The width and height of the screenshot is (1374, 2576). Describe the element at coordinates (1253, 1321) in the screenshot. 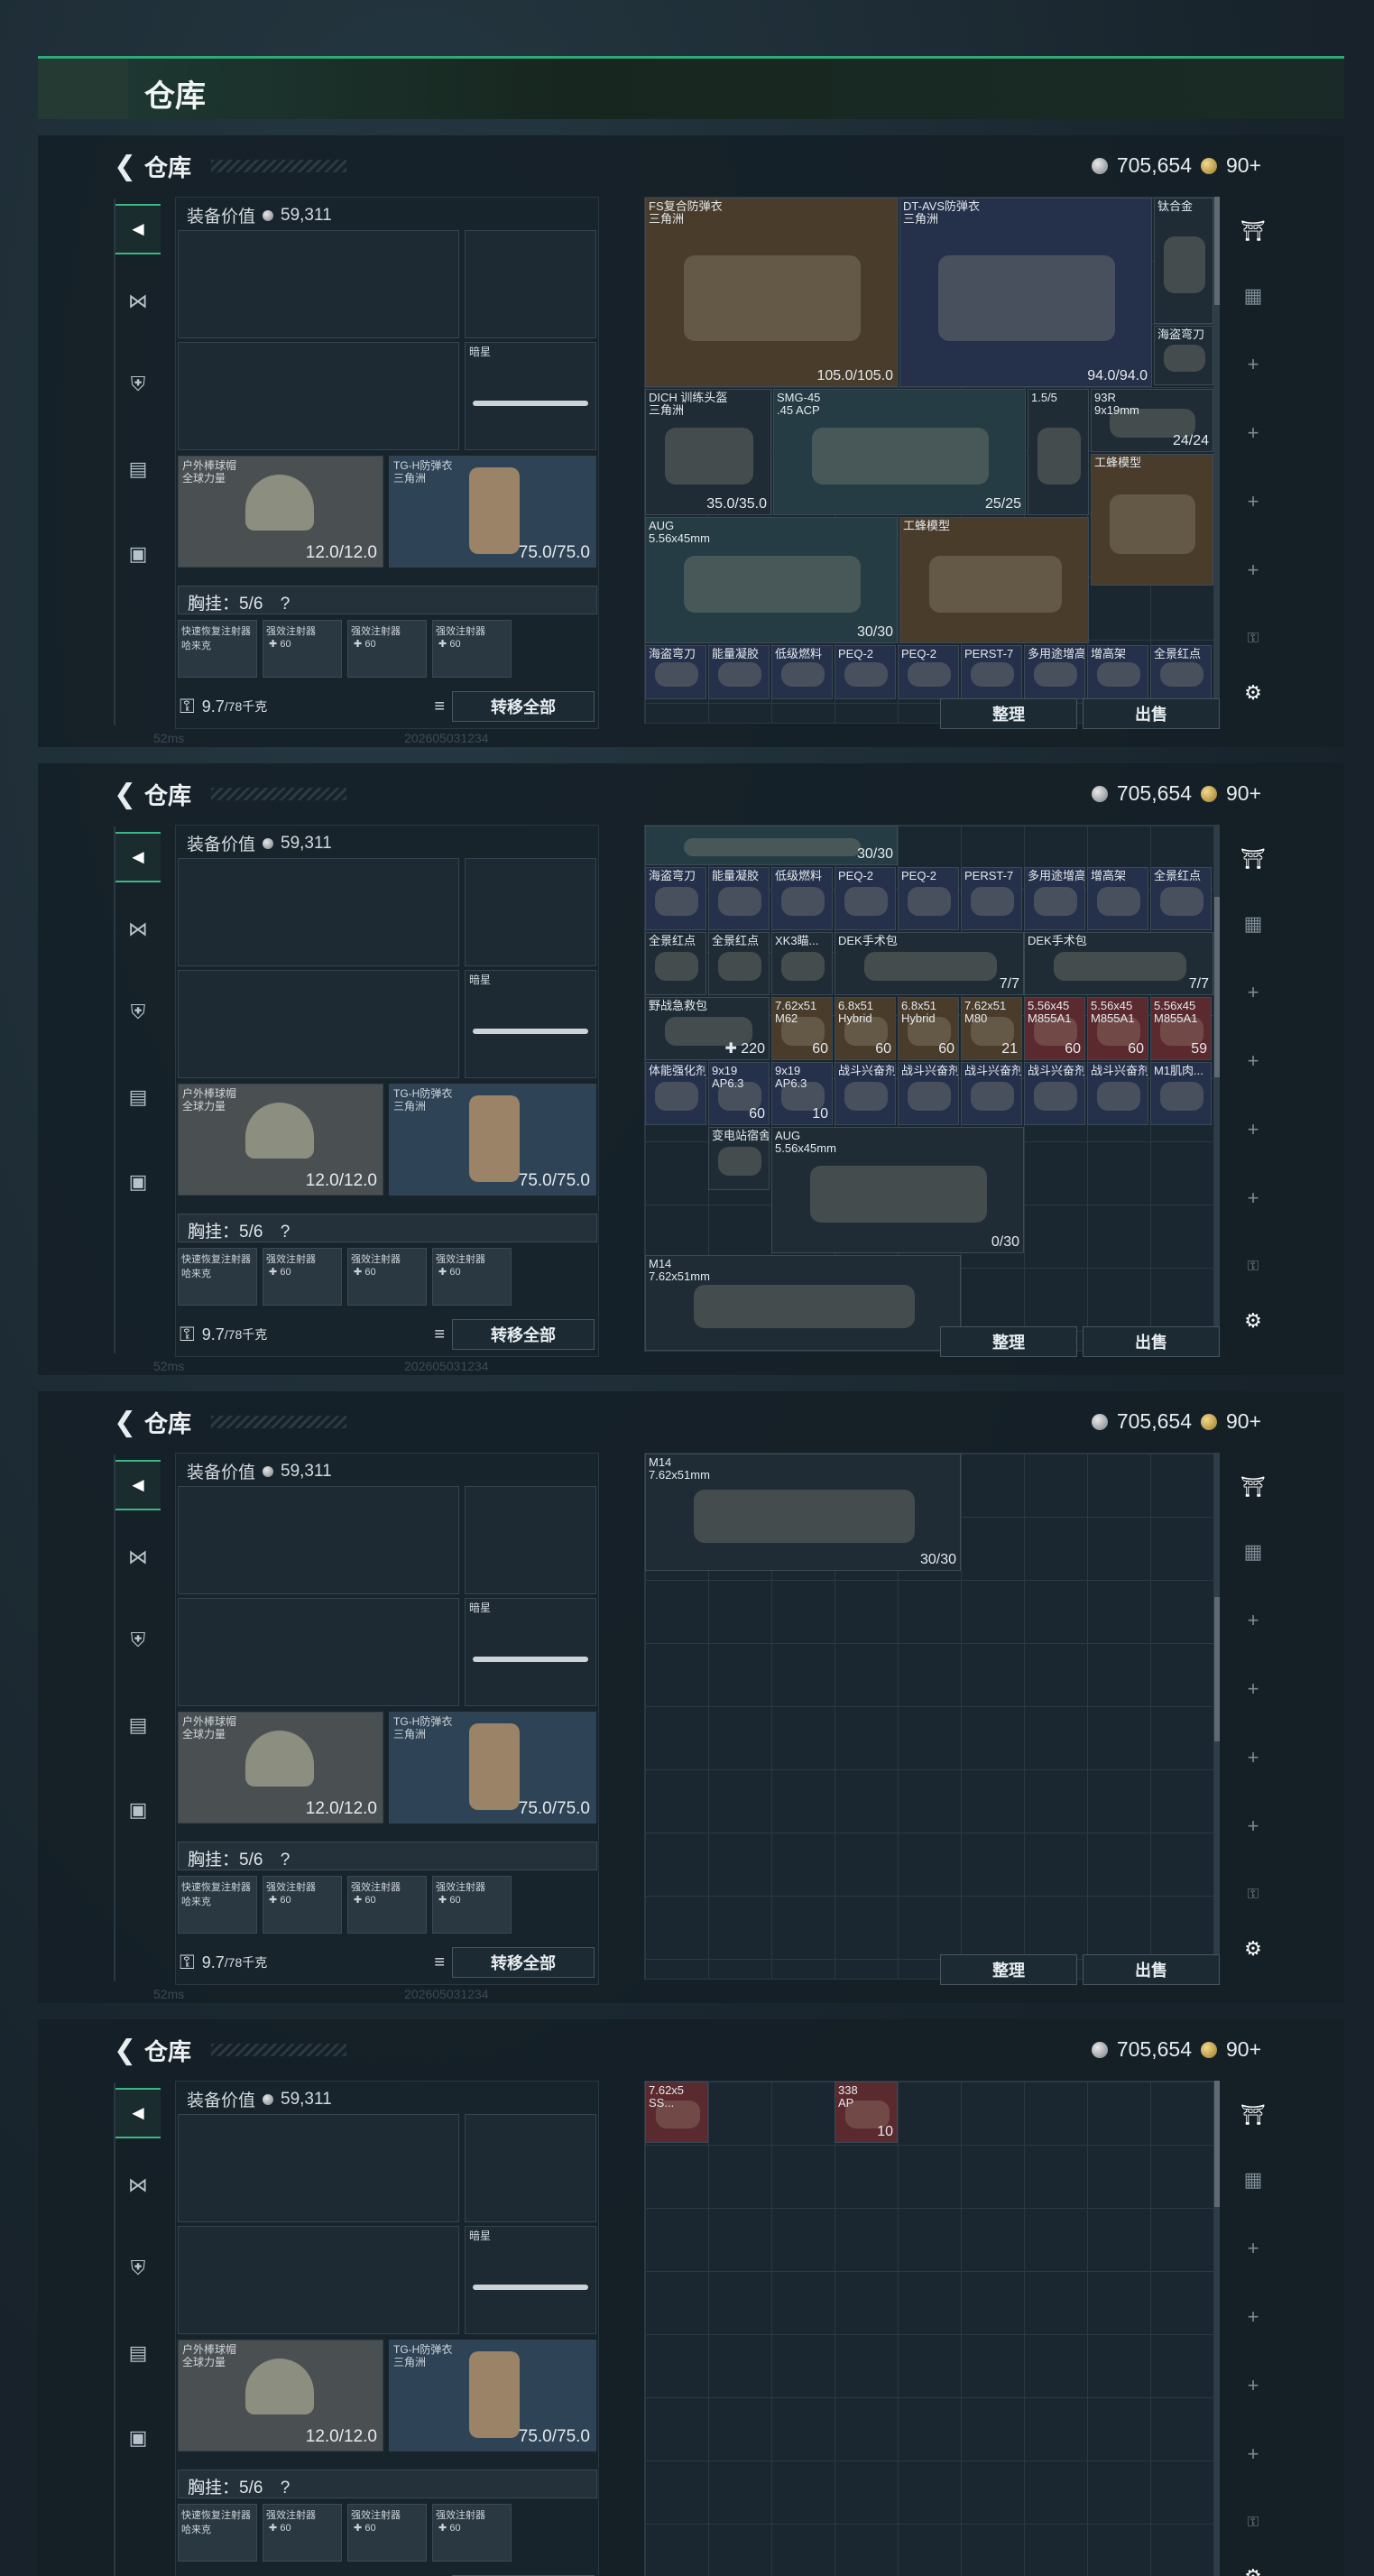

I see `gear-icon: ⚙` at that location.